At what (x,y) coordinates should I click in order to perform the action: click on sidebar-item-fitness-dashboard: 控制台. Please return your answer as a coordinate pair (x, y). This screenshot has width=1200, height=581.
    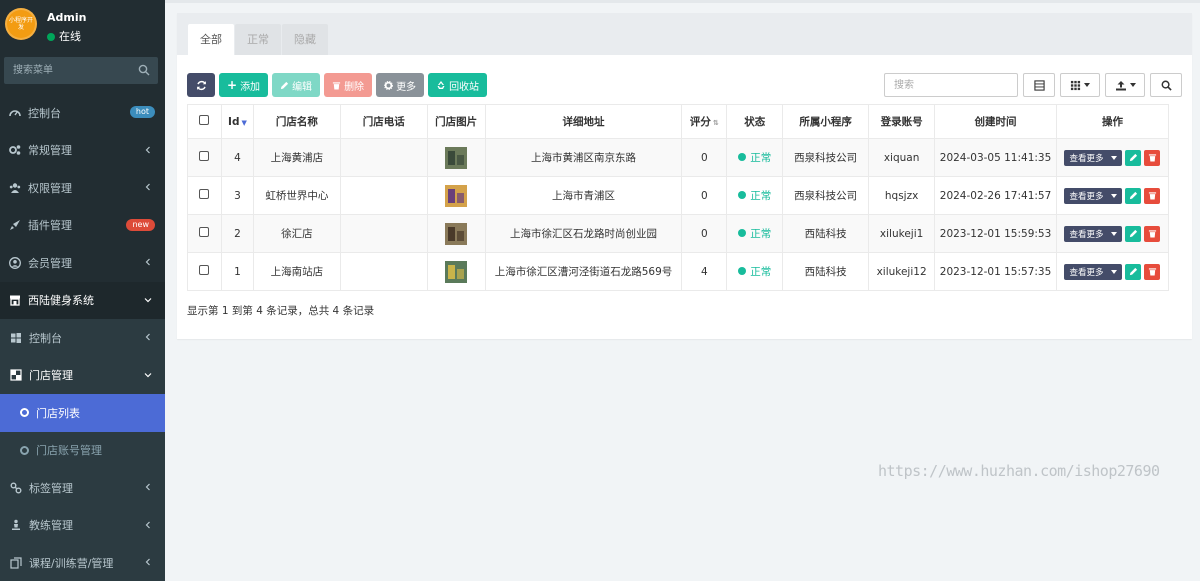
    Looking at the image, I should click on (82, 338).